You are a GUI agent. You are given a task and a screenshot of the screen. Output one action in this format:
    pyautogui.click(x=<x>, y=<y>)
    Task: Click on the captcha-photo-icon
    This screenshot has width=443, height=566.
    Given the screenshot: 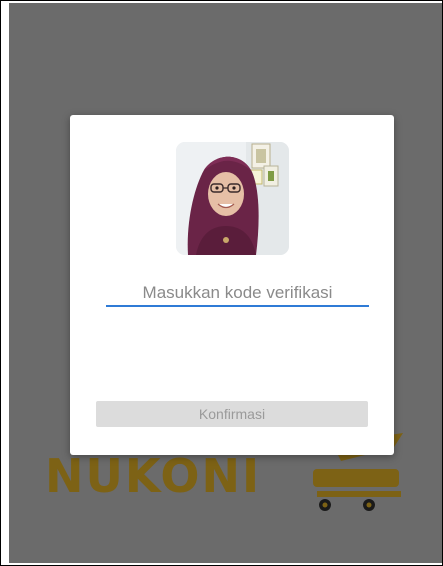 What is the action you would take?
    pyautogui.click(x=232, y=198)
    